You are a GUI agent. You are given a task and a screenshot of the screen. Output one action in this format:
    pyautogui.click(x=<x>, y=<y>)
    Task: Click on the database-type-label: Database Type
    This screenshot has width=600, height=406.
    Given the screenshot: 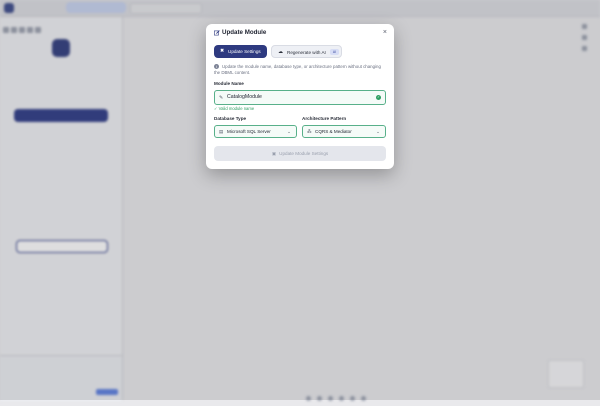 What is the action you would take?
    pyautogui.click(x=230, y=118)
    